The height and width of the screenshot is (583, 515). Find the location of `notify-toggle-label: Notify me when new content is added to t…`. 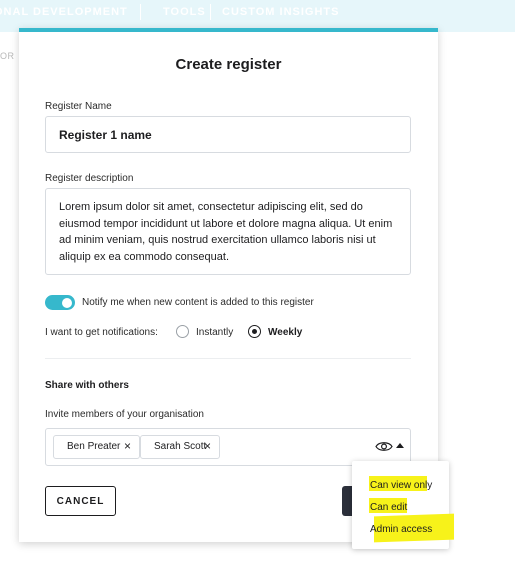

notify-toggle-label: Notify me when new content is added to t… is located at coordinates (198, 302).